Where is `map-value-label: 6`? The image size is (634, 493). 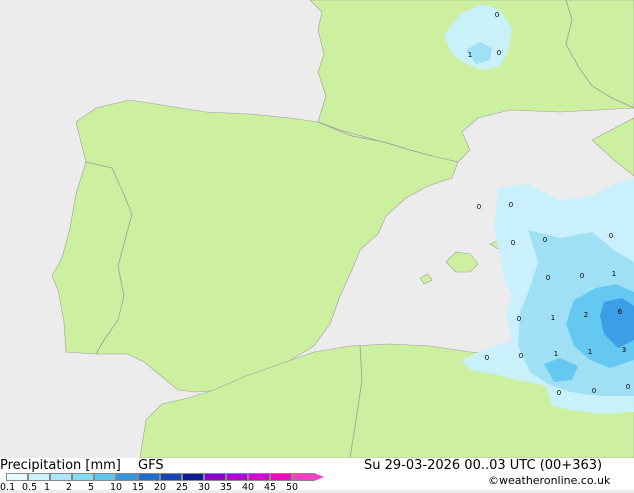 map-value-label: 6 is located at coordinates (620, 312).